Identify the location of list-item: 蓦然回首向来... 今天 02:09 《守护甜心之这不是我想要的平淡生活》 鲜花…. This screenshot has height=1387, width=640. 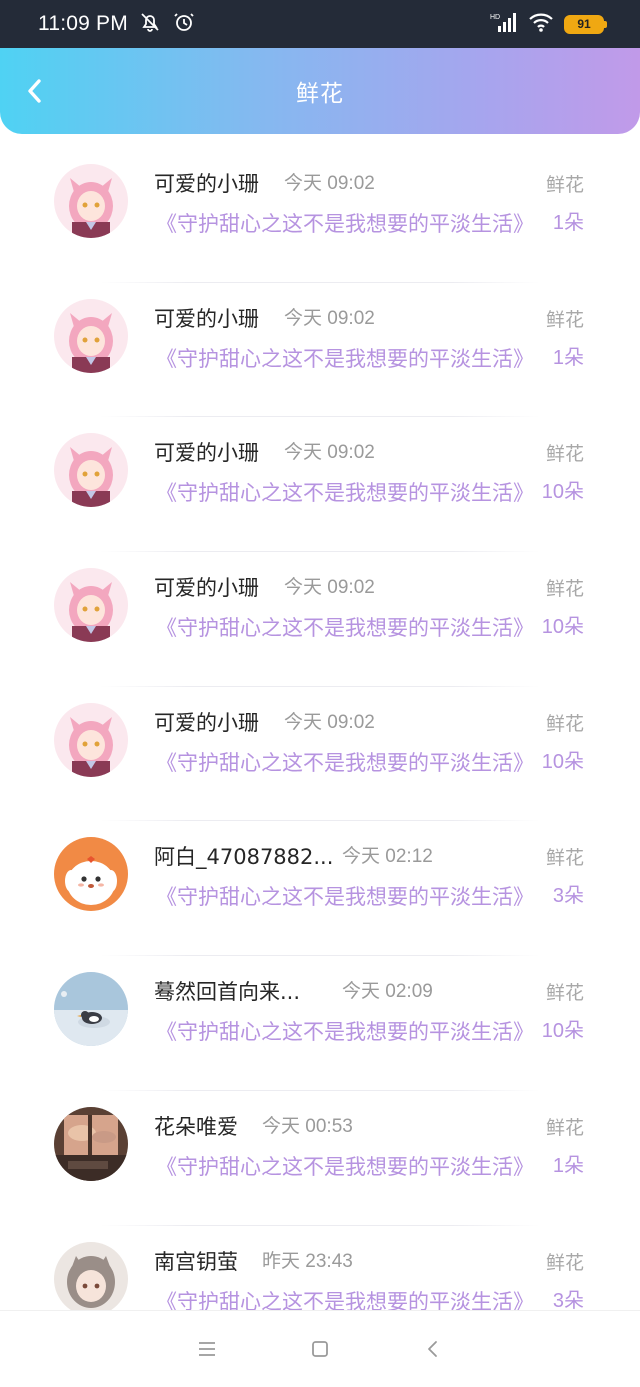
(320, 1023).